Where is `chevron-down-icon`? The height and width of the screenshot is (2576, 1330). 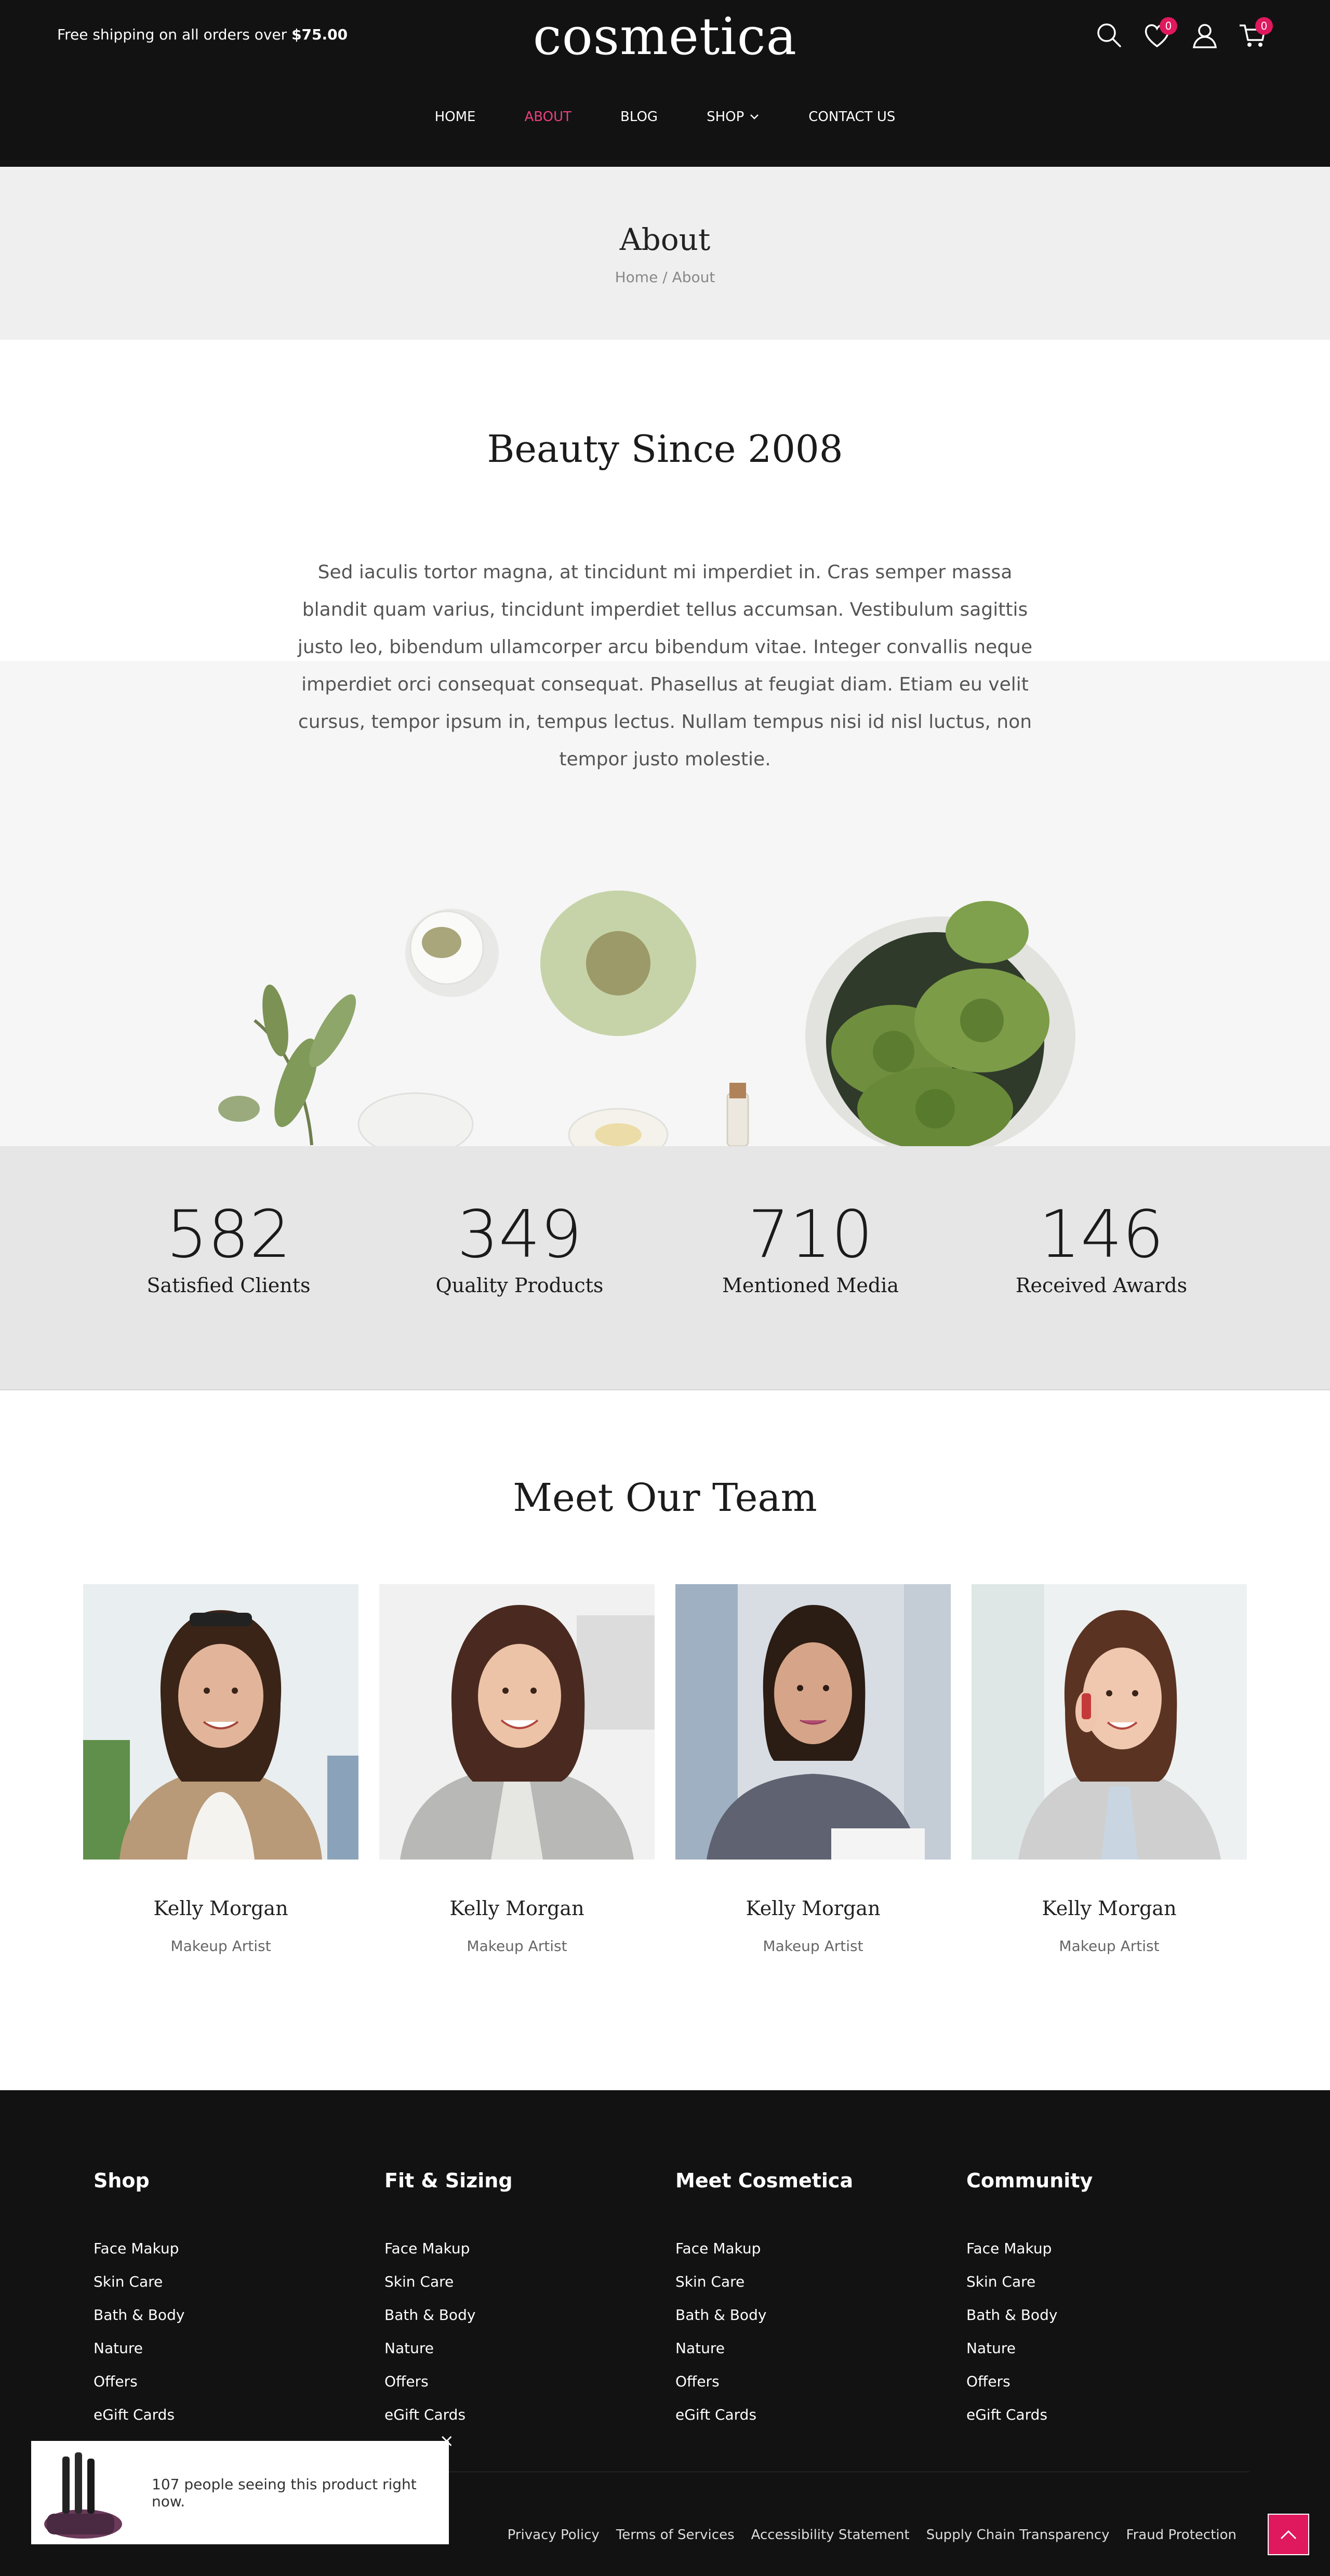
chevron-down-icon is located at coordinates (754, 117).